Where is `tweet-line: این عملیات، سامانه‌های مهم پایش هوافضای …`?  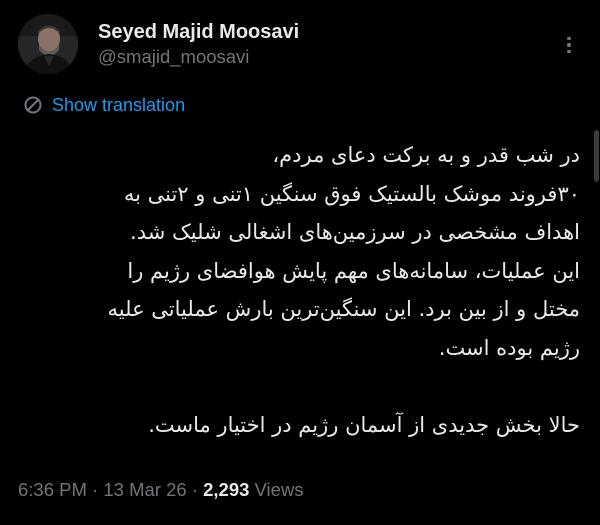
tweet-line: این عملیات، سامانه‌های مهم پایش هوافضای … is located at coordinates (353, 270).